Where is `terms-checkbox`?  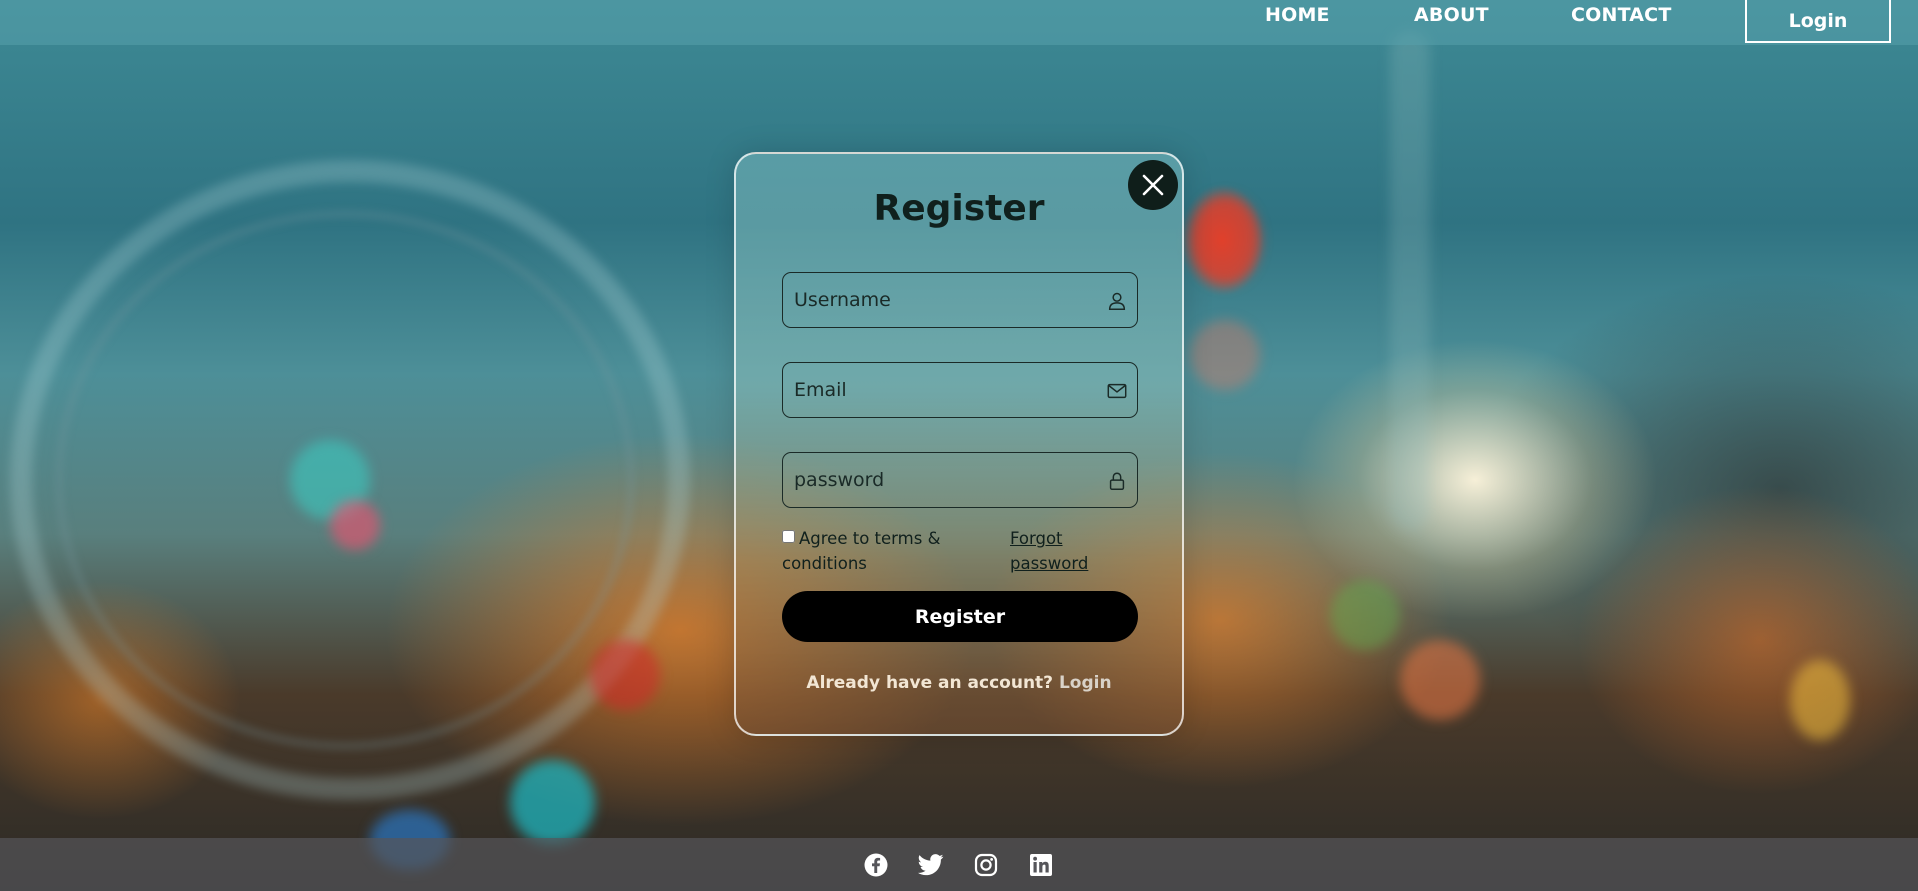
terms-checkbox is located at coordinates (788, 536).